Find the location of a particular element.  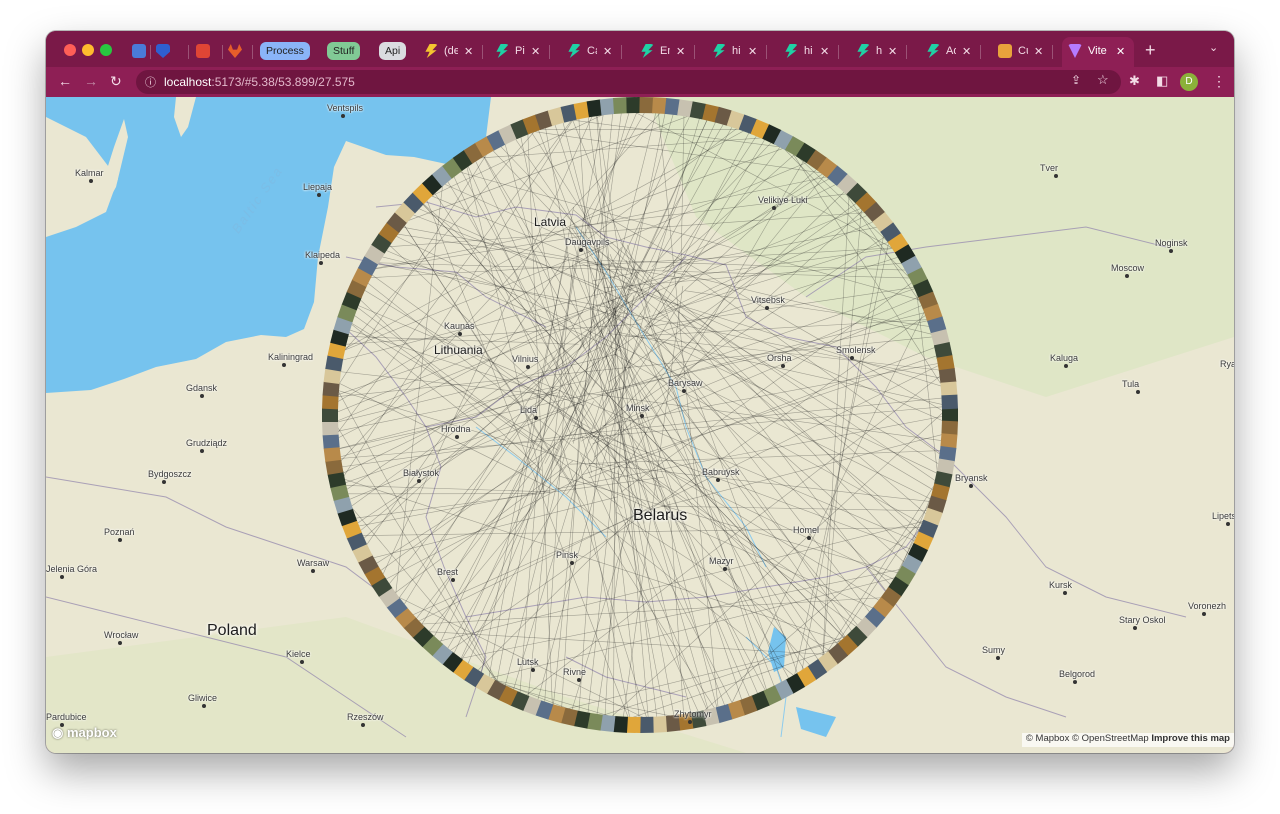

side-panel-icon: ◧ is located at coordinates (1162, 81).